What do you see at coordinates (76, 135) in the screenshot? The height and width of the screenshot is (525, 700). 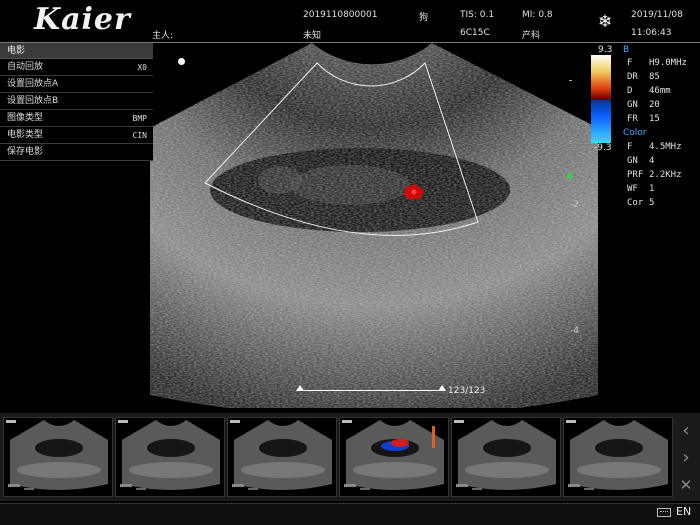 I see `menu-item-cine-type: 电影类型 CIN` at bounding box center [76, 135].